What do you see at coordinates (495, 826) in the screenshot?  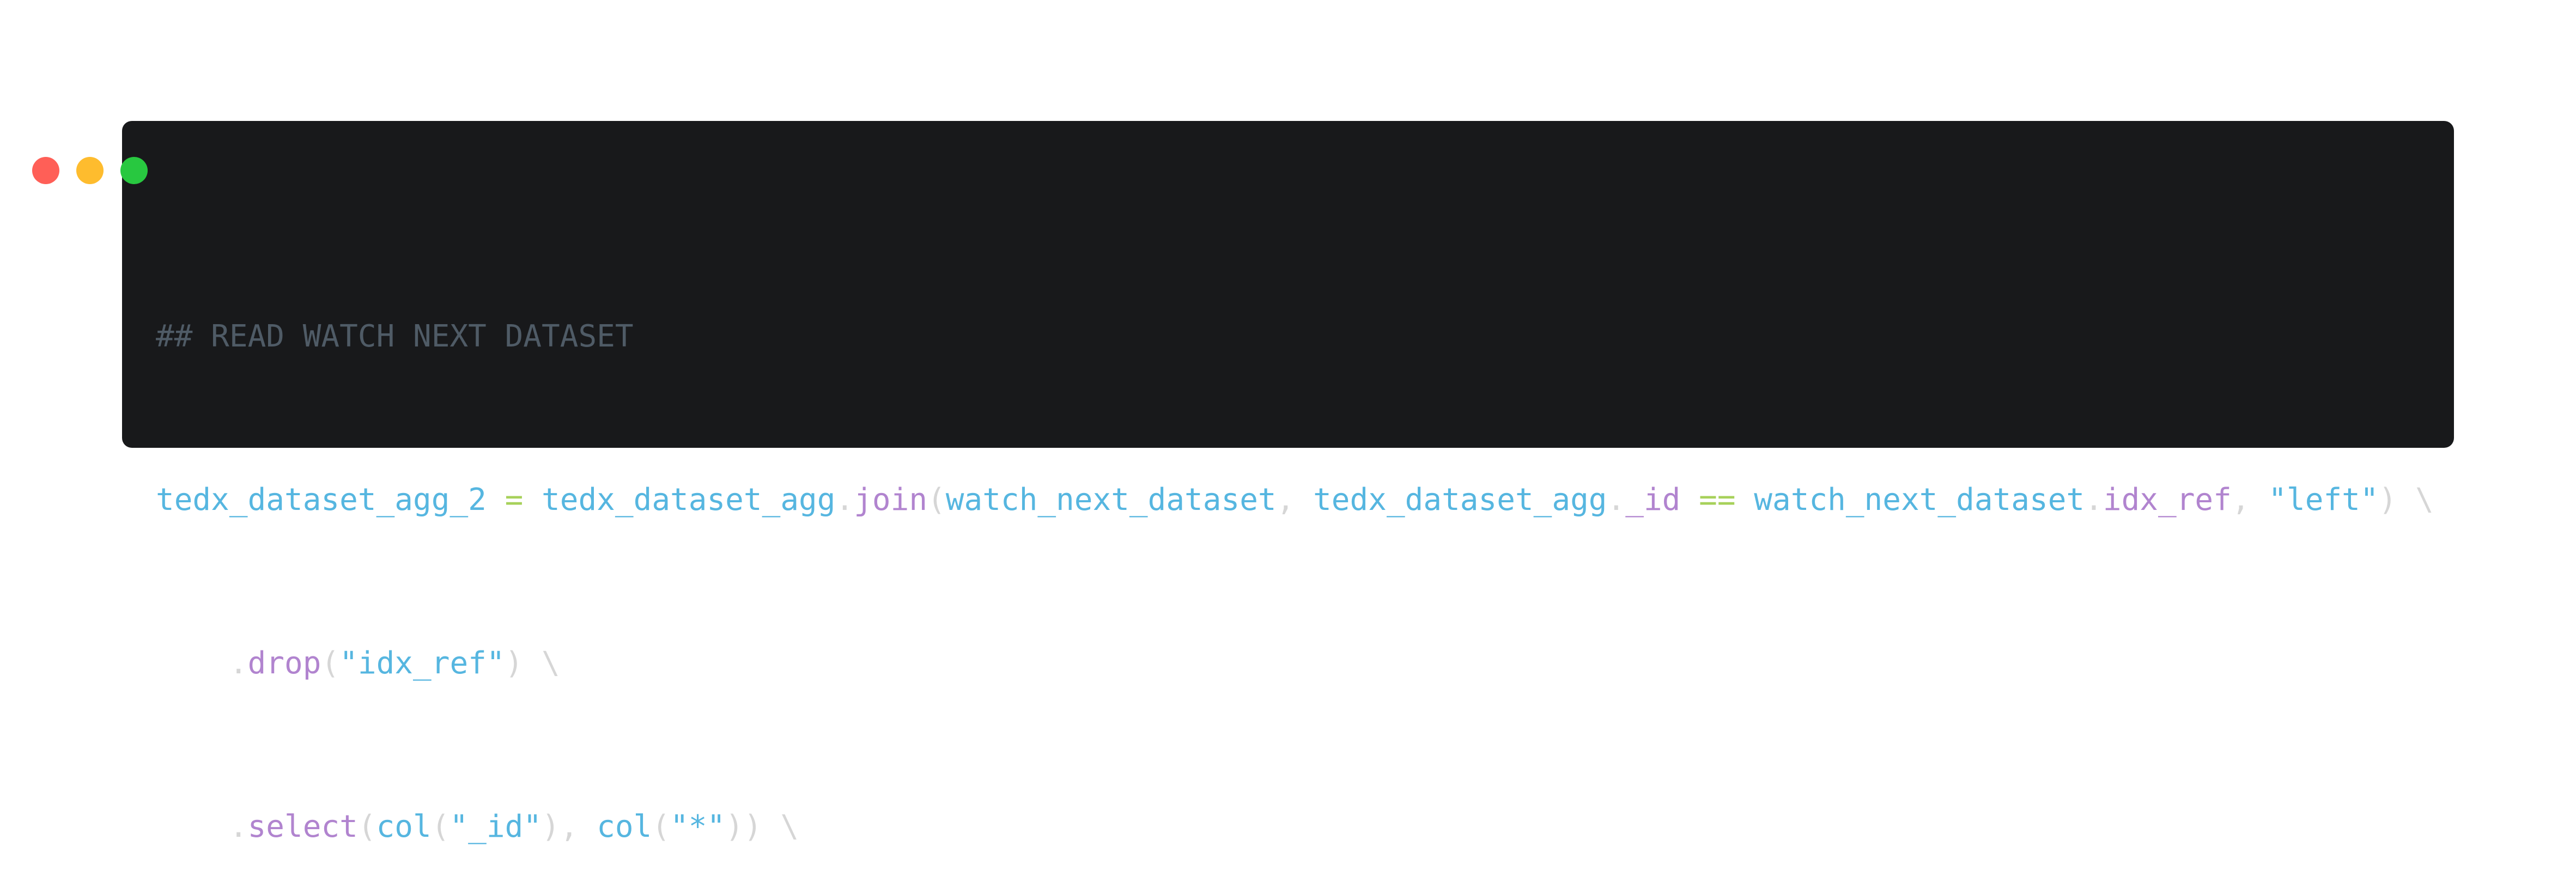 I see `col-arg-id: "_id"` at bounding box center [495, 826].